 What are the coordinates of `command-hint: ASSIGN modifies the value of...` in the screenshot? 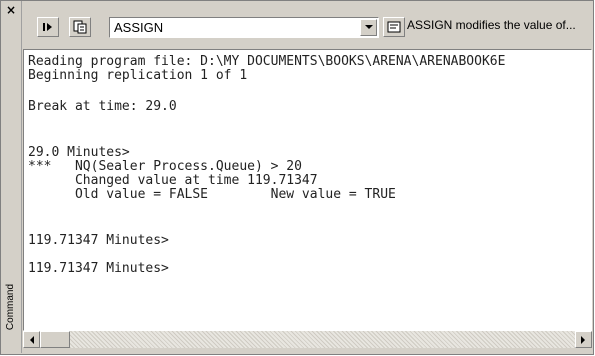 It's located at (491, 25).